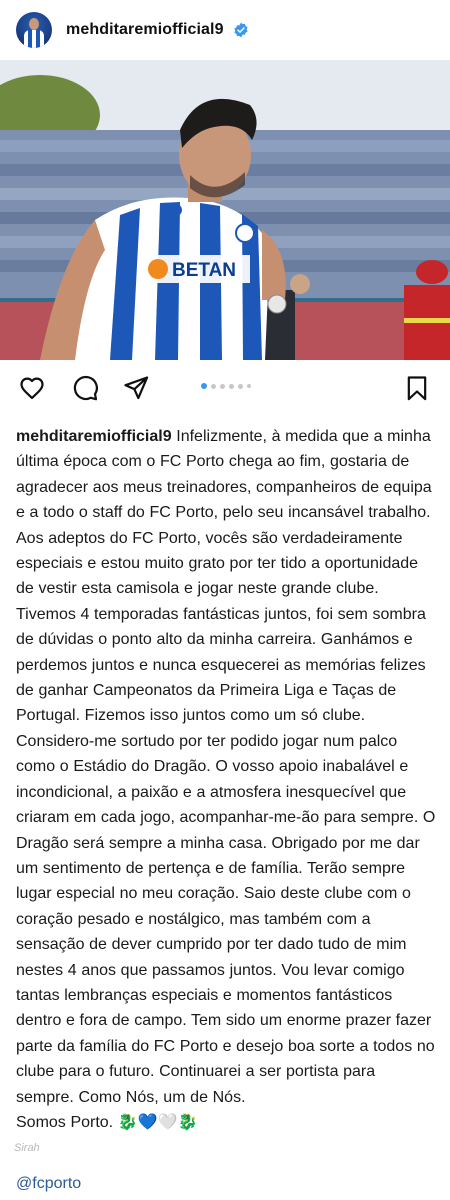  I want to click on avatar, so click(34, 30).